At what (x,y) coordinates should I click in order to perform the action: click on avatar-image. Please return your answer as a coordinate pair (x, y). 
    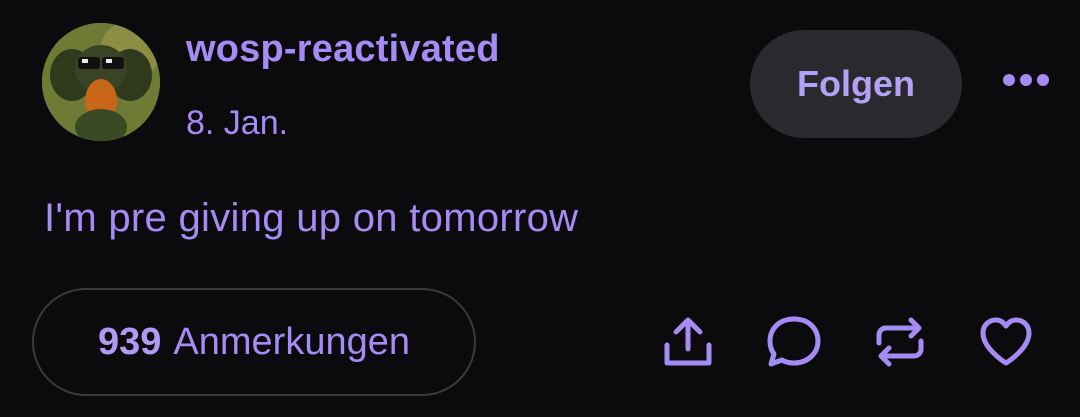
    Looking at the image, I should click on (101, 82).